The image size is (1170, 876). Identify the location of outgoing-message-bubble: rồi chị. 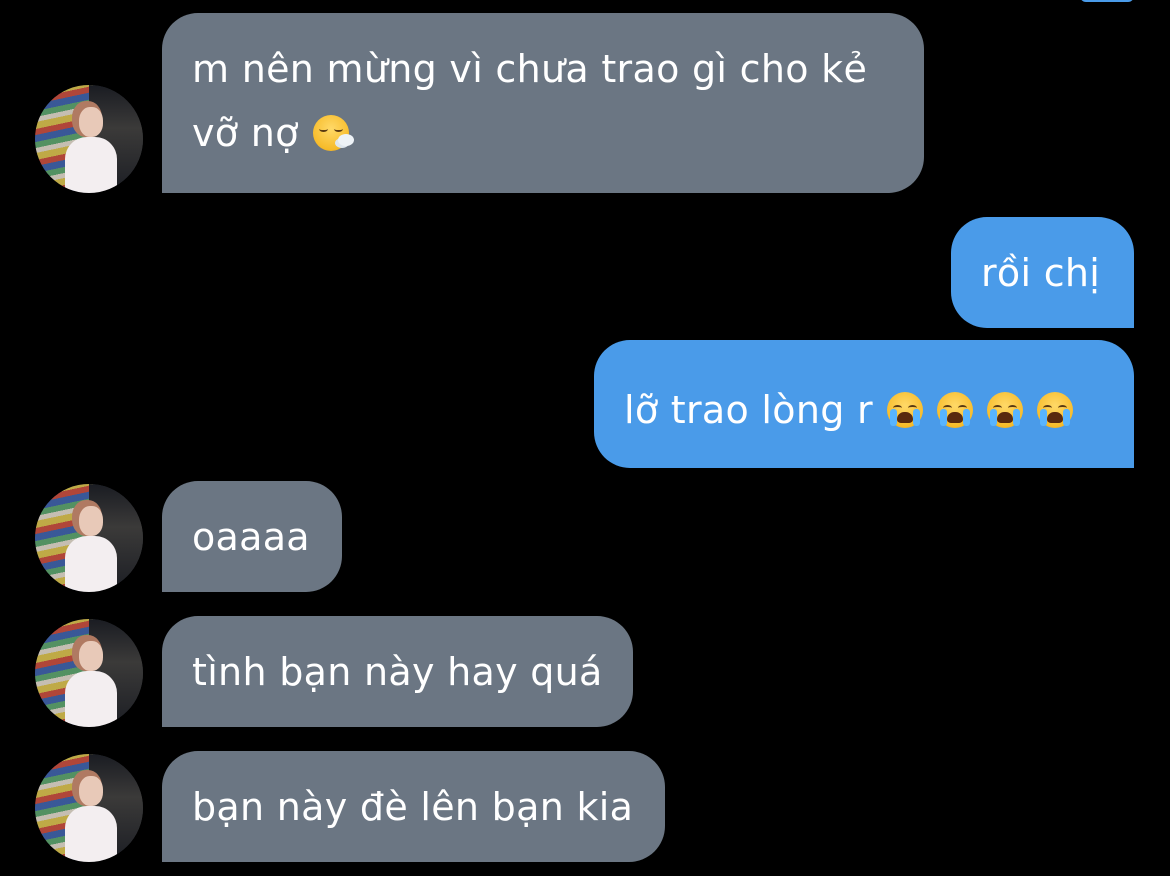
(1042, 272).